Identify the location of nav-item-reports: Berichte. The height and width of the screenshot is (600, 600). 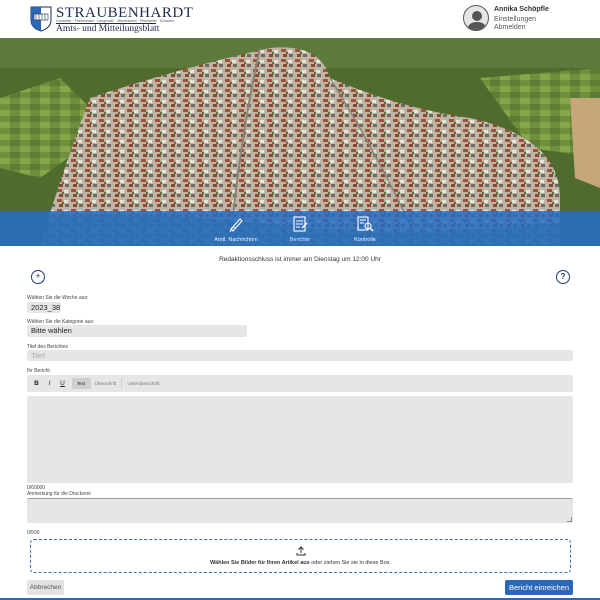
(300, 228).